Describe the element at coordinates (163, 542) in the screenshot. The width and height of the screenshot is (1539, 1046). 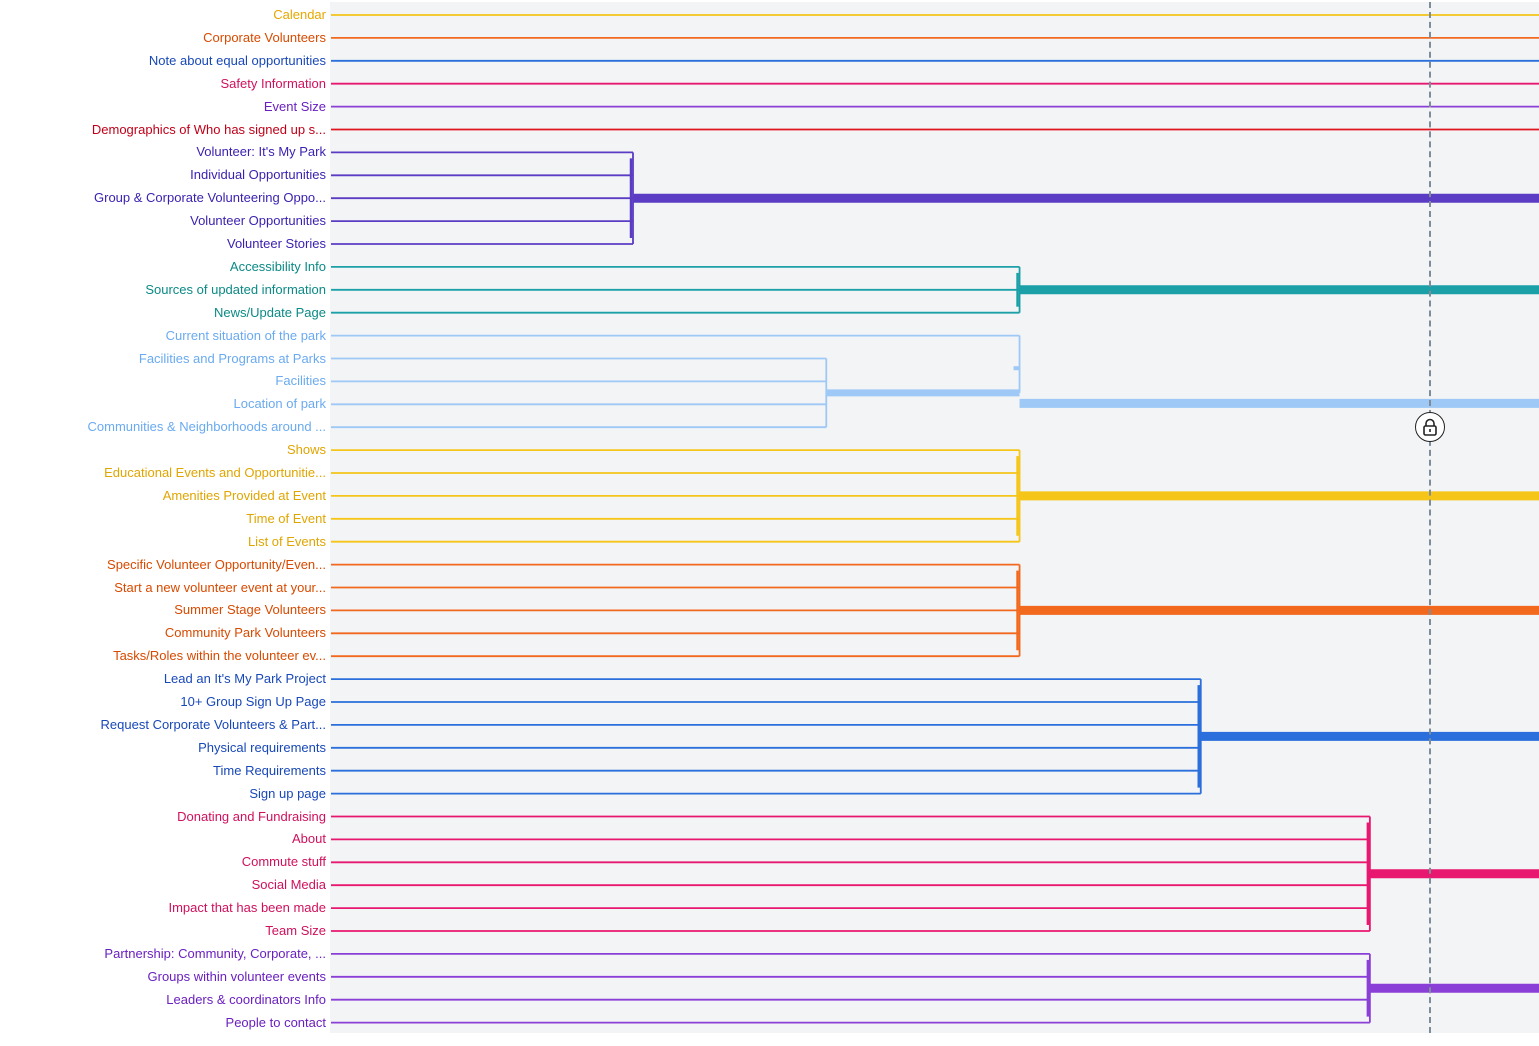
I see `leaf-label: List of Events` at that location.